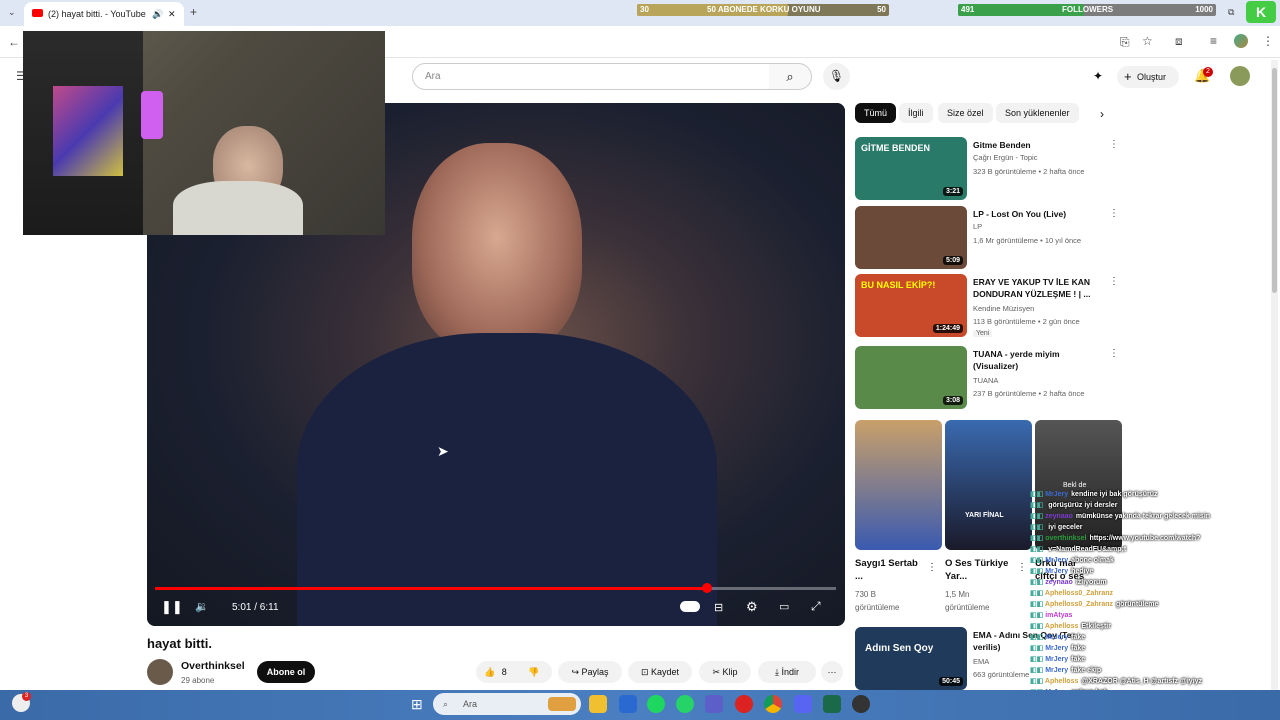 This screenshot has width=1280, height=720. What do you see at coordinates (1268, 41) in the screenshot?
I see `menu-kebab-icon: ⋮` at bounding box center [1268, 41].